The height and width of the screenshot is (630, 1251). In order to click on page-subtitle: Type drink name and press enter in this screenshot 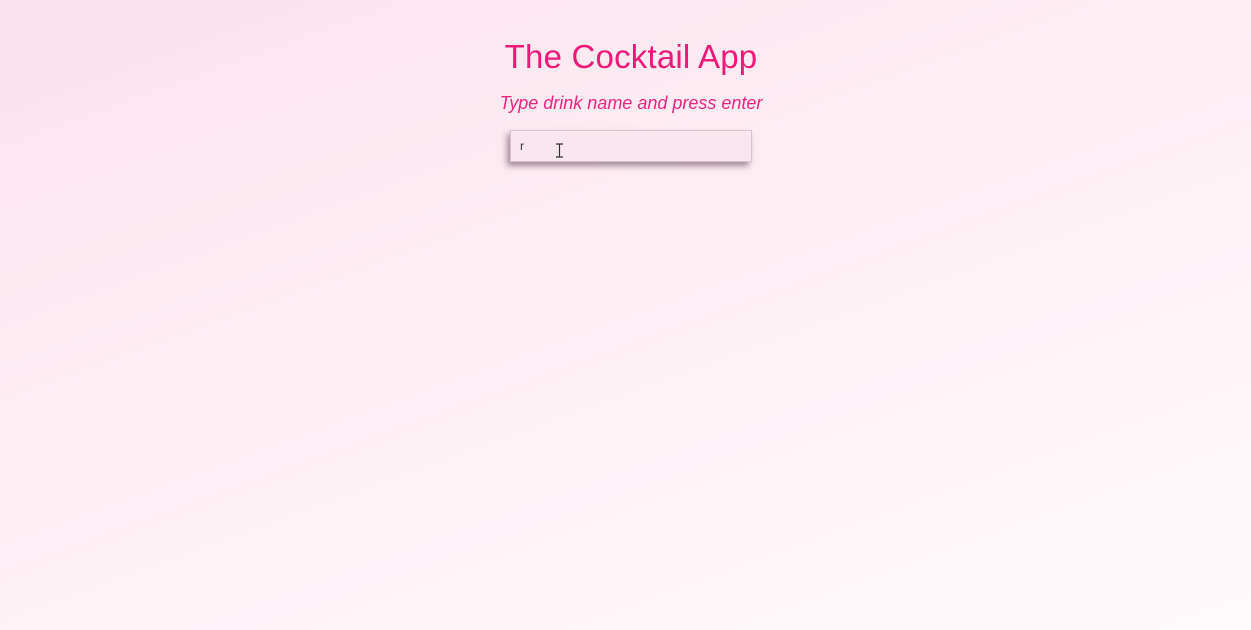, I will do `click(631, 103)`.